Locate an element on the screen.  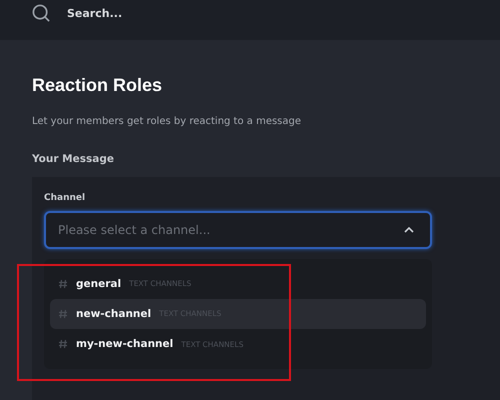
field-label: Channel is located at coordinates (65, 198).